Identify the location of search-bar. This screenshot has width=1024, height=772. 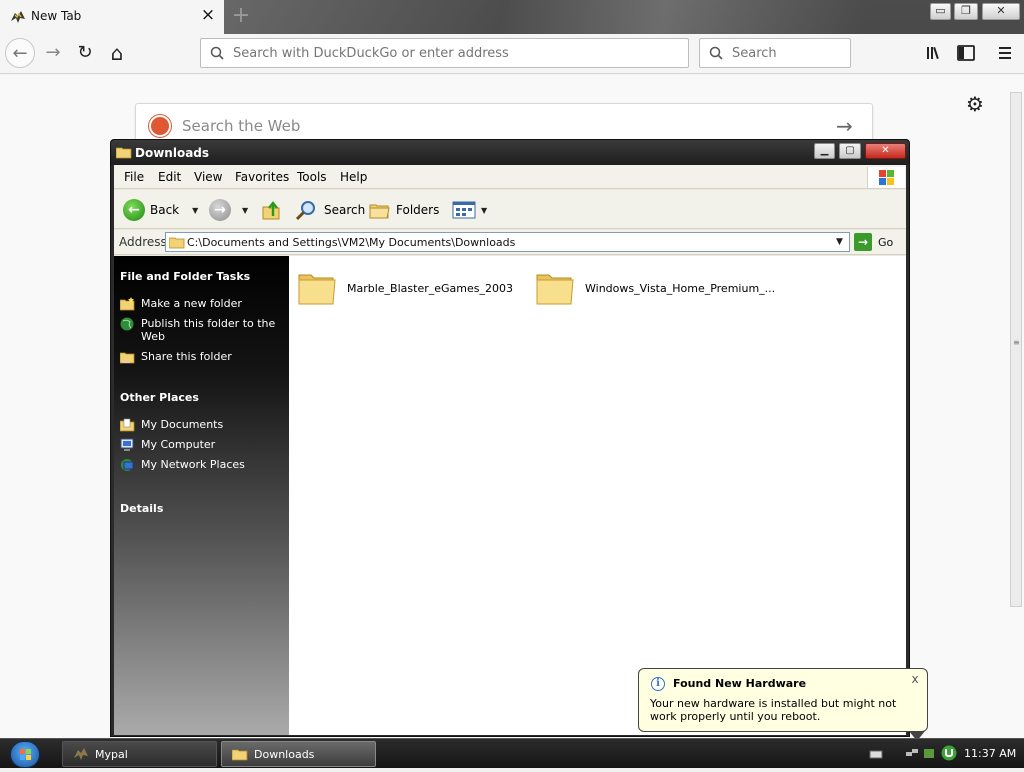
(775, 53).